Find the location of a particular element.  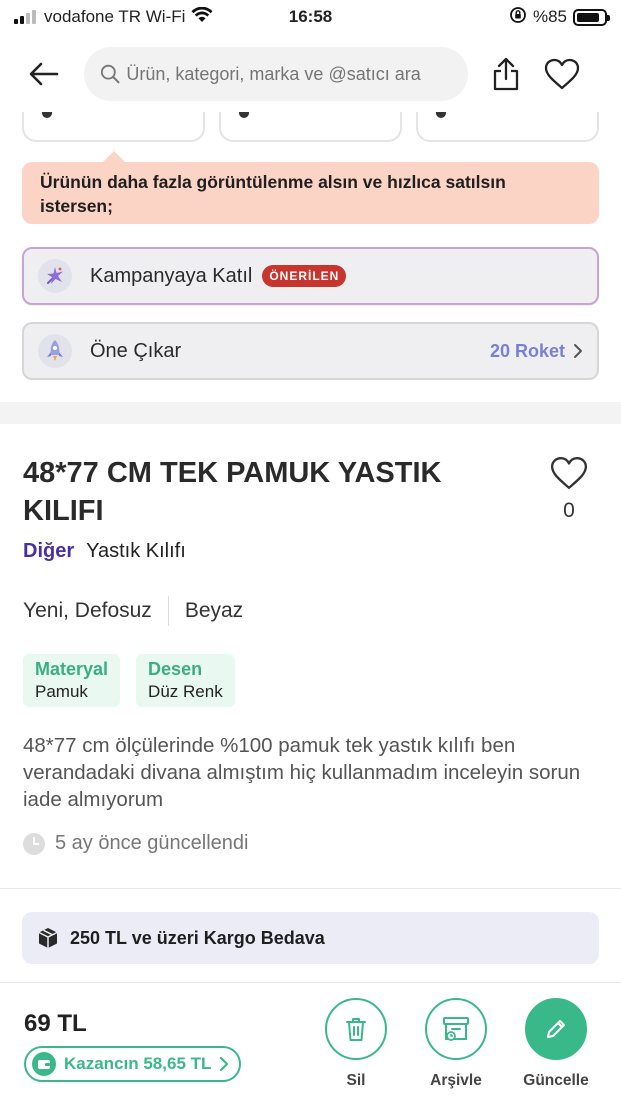

pencil-icon is located at coordinates (556, 1029).